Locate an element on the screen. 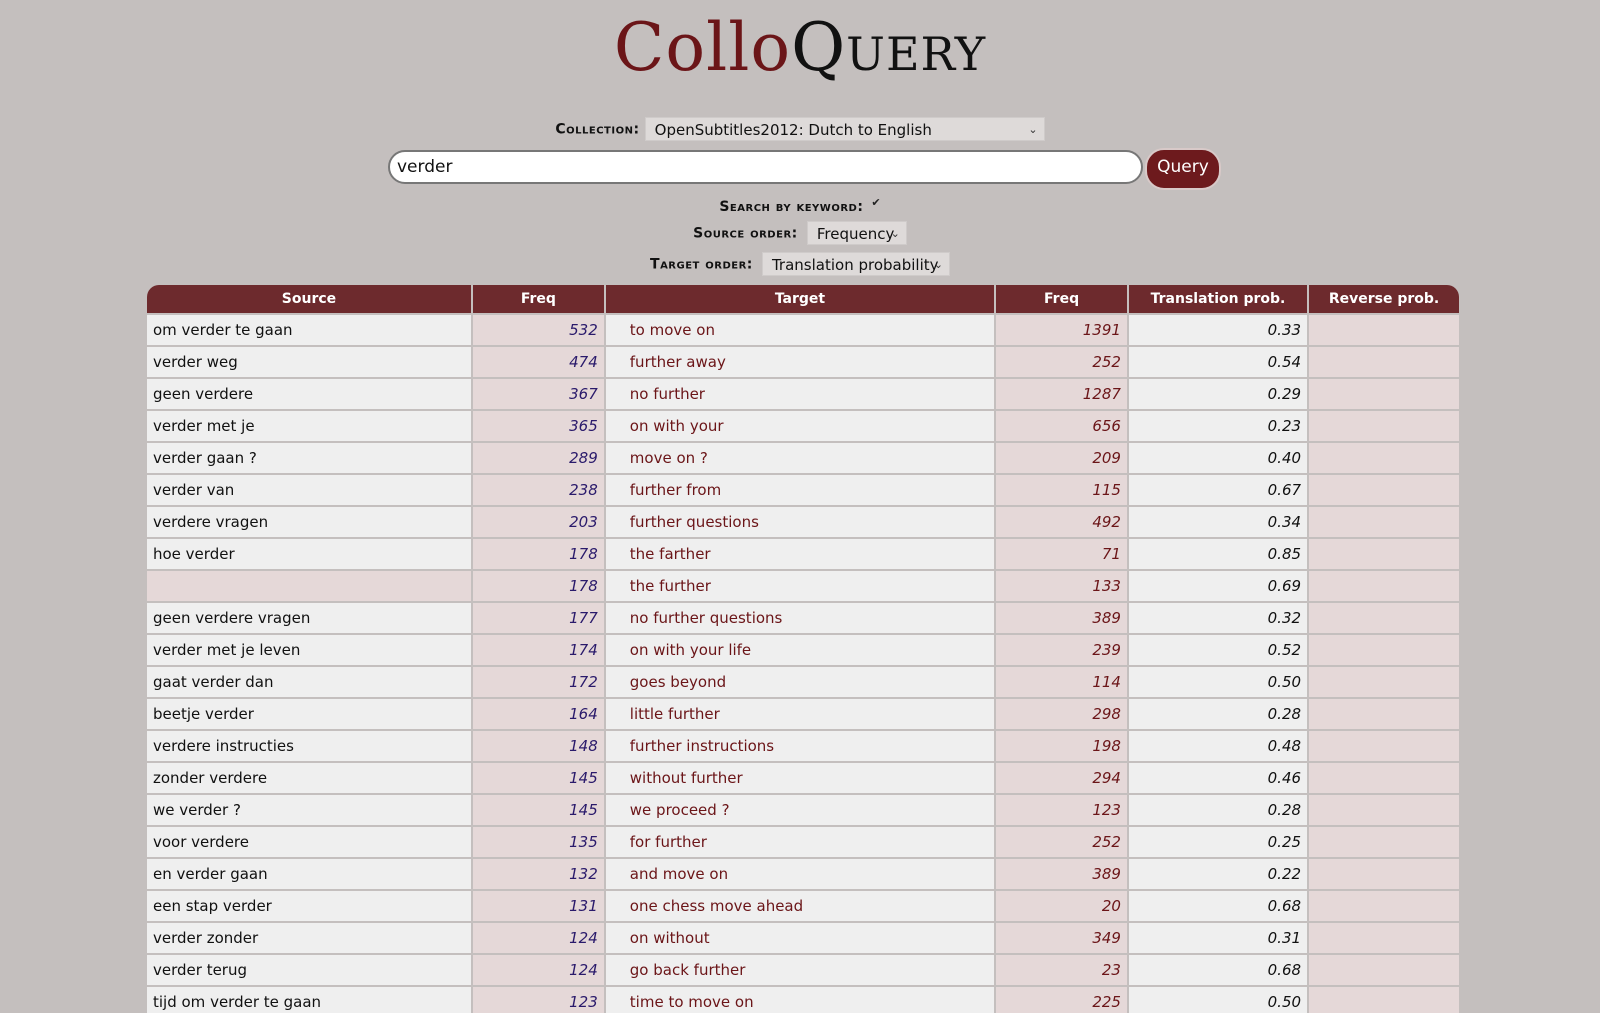 This screenshot has height=1013, width=1600. target-cell: one chess move ahead is located at coordinates (800, 906).